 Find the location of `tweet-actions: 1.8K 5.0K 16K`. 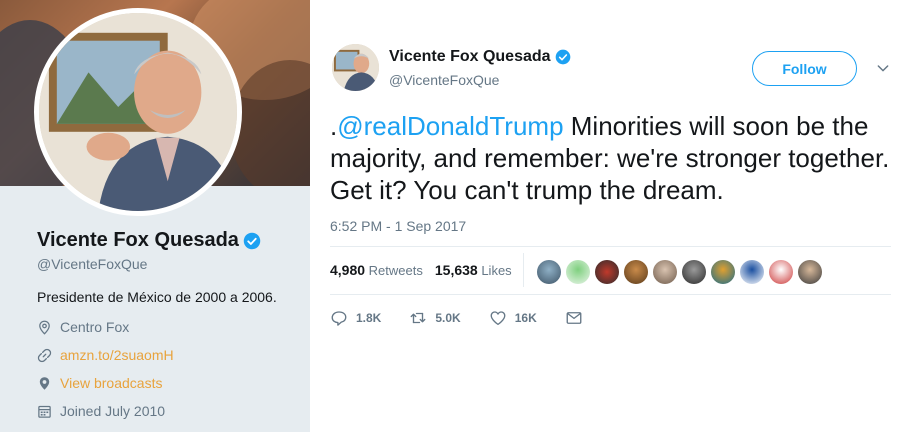

tweet-actions: 1.8K 5.0K 16K is located at coordinates (470, 318).